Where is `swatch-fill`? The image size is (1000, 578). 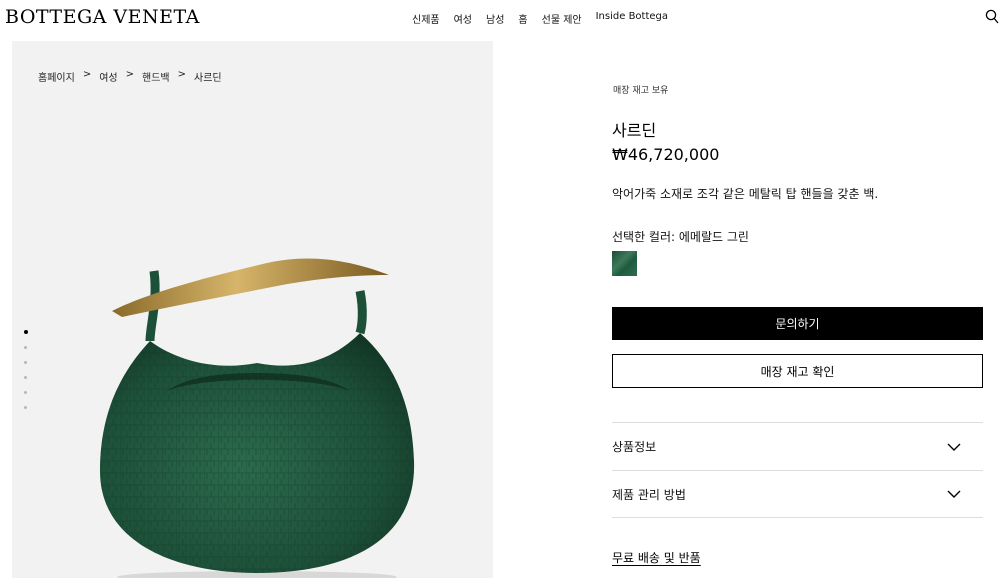 swatch-fill is located at coordinates (624, 263).